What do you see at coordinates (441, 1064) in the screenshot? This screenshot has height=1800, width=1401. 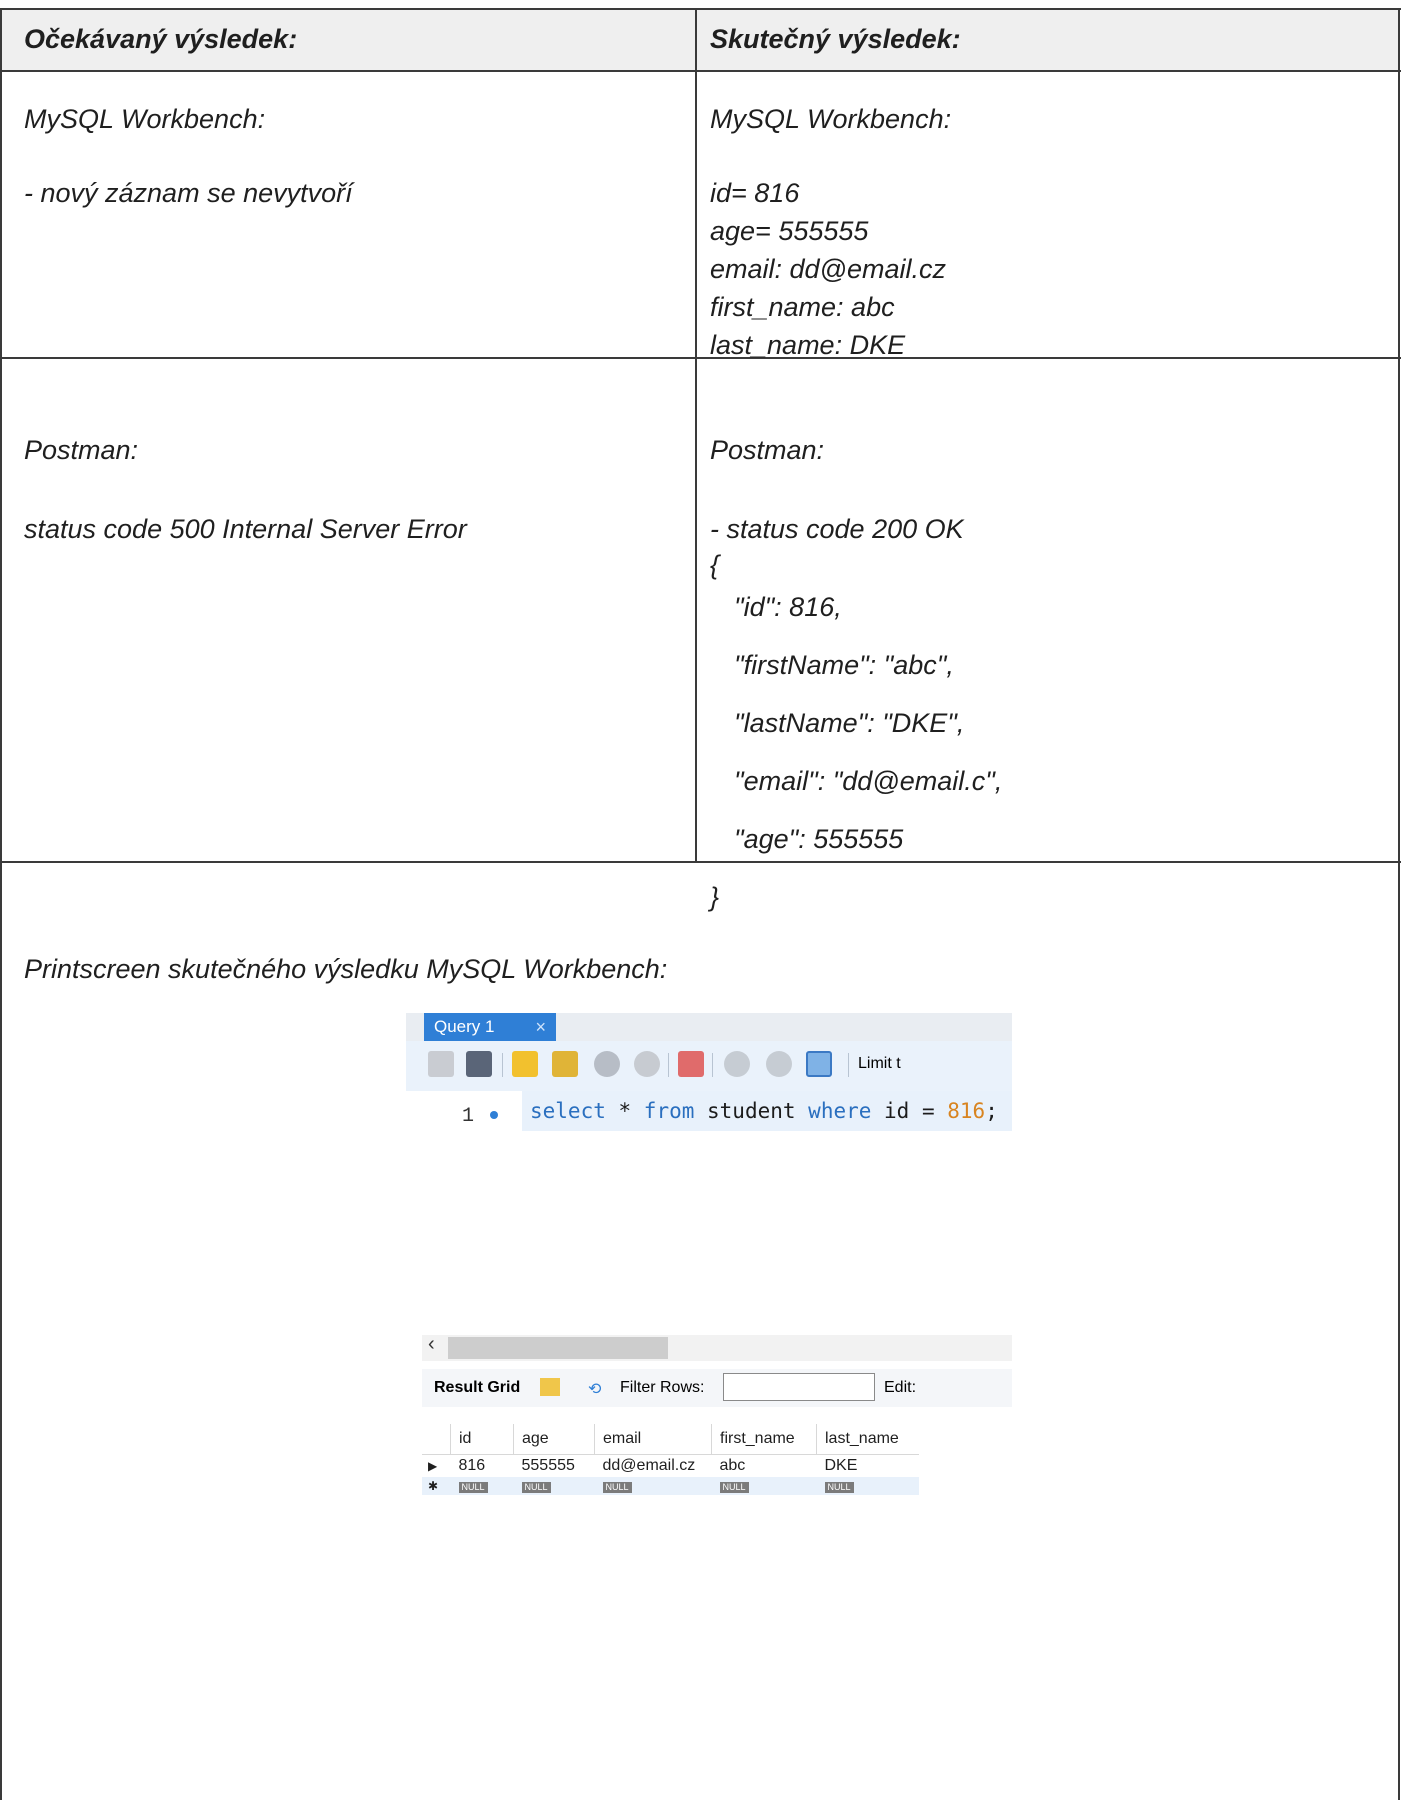 I see `open-folder-icon` at bounding box center [441, 1064].